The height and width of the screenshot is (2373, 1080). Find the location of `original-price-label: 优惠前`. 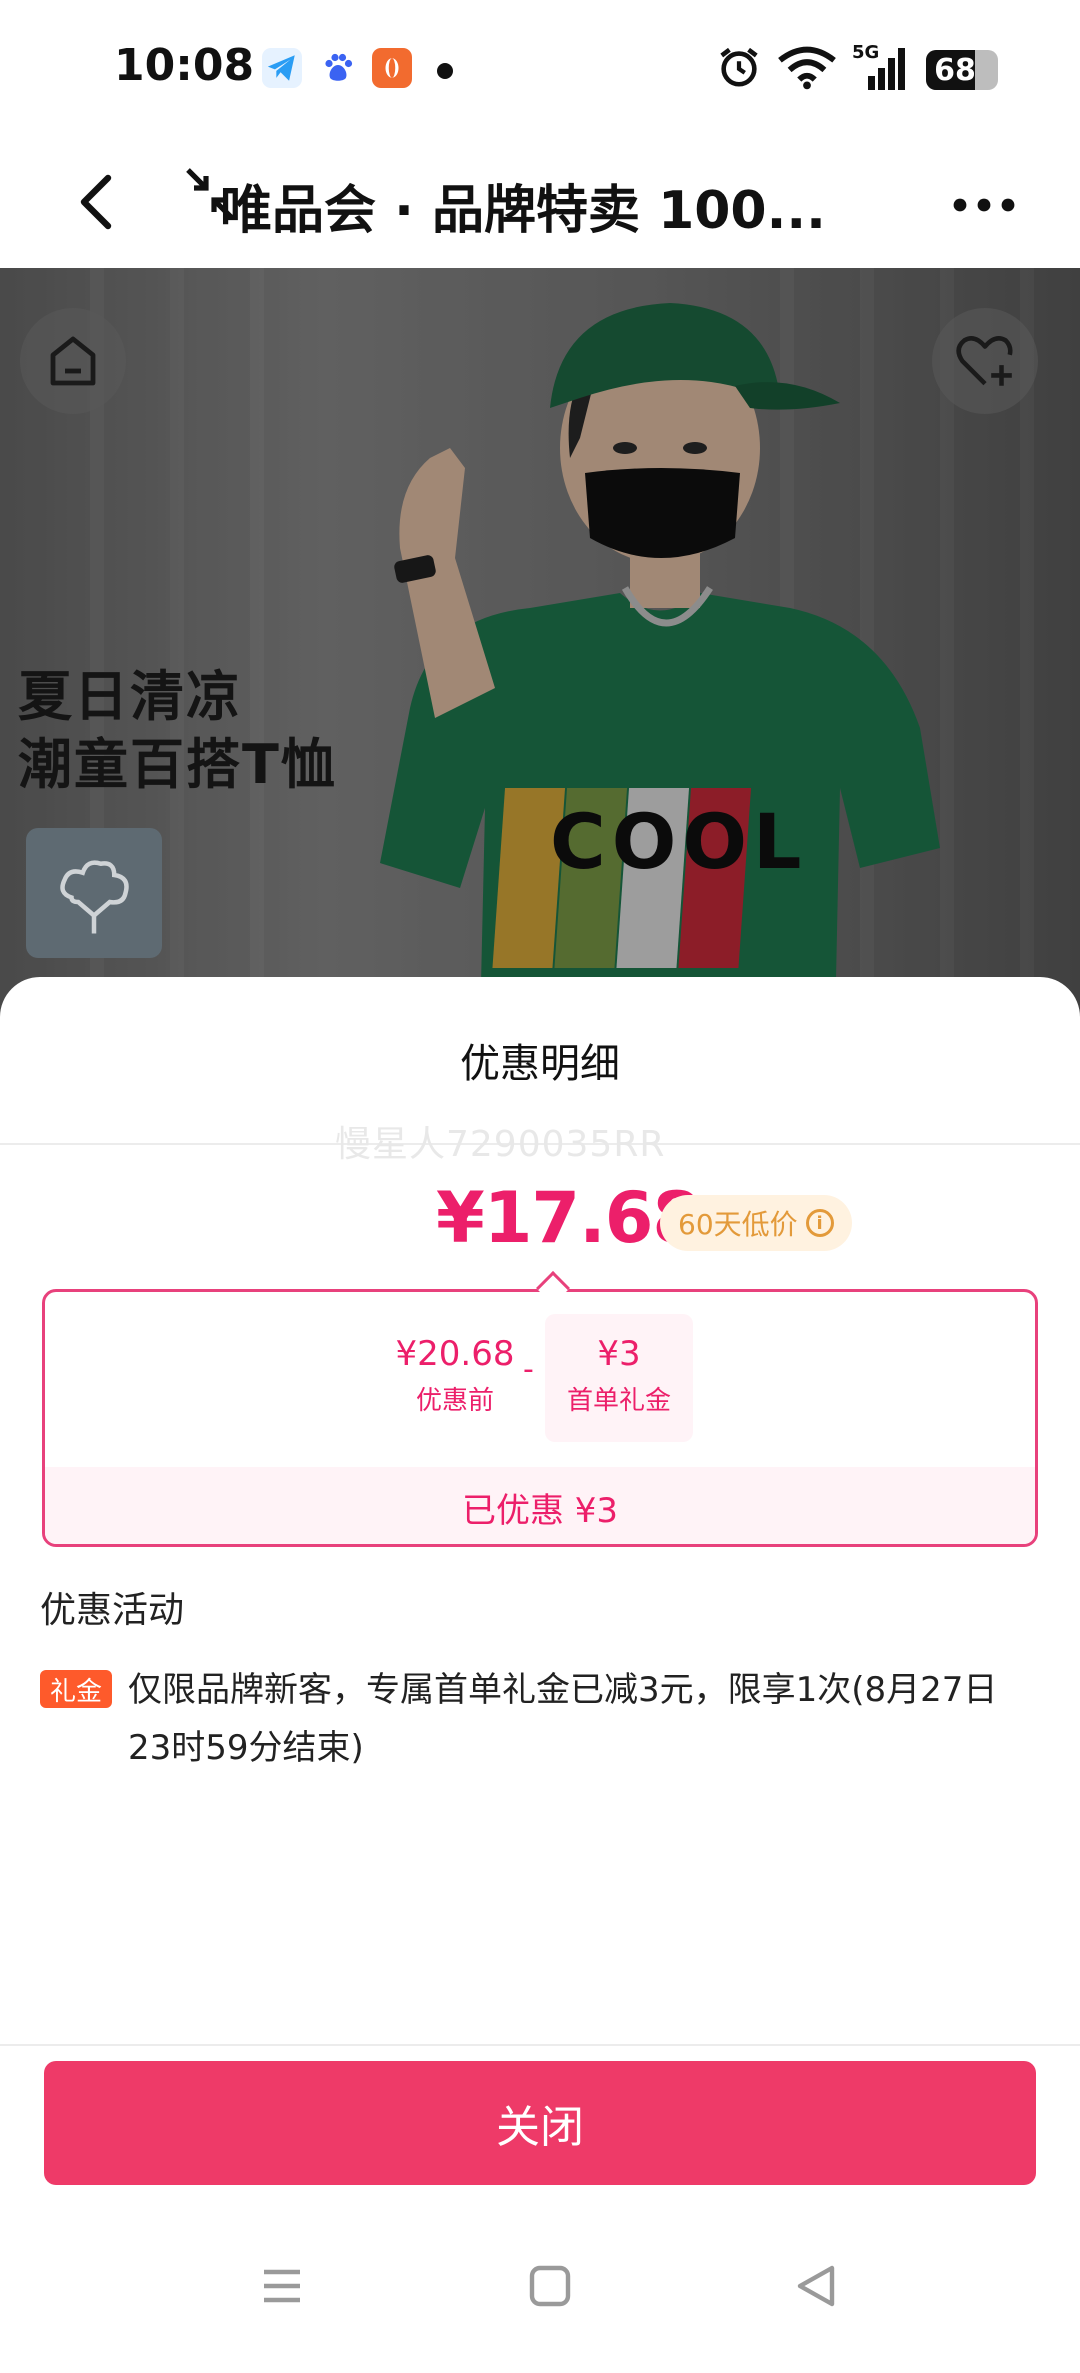

original-price-label: 优惠前 is located at coordinates (454, 1401).